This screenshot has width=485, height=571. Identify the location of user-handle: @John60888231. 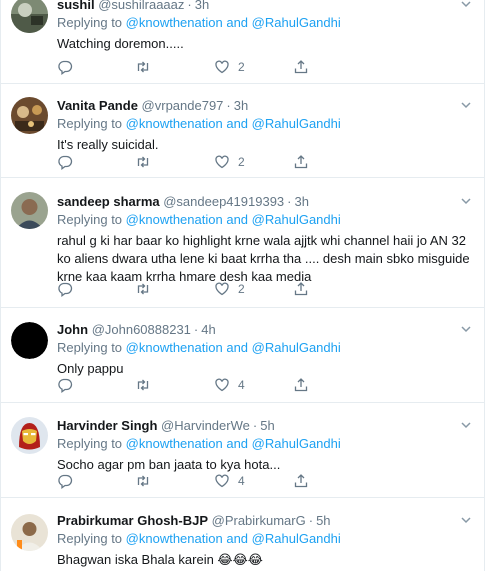
(141, 329).